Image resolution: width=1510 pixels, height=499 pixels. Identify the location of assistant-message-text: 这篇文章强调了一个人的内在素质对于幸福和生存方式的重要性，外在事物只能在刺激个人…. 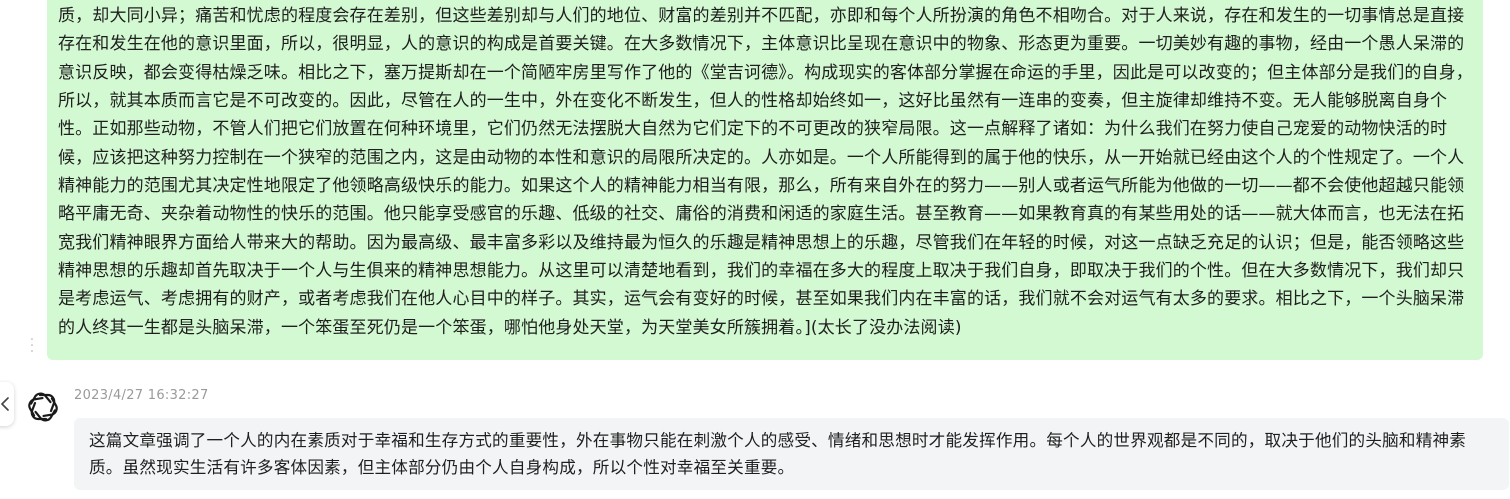
(778, 454).